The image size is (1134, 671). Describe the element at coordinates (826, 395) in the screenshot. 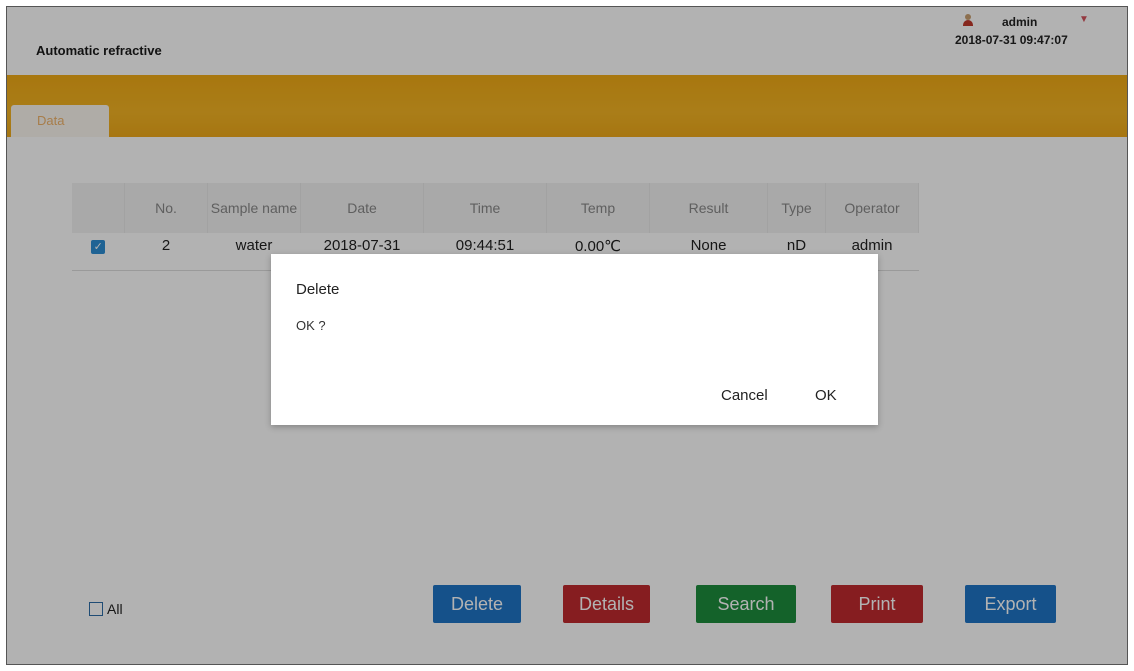

I see `dialog-ok-button: OK` at that location.